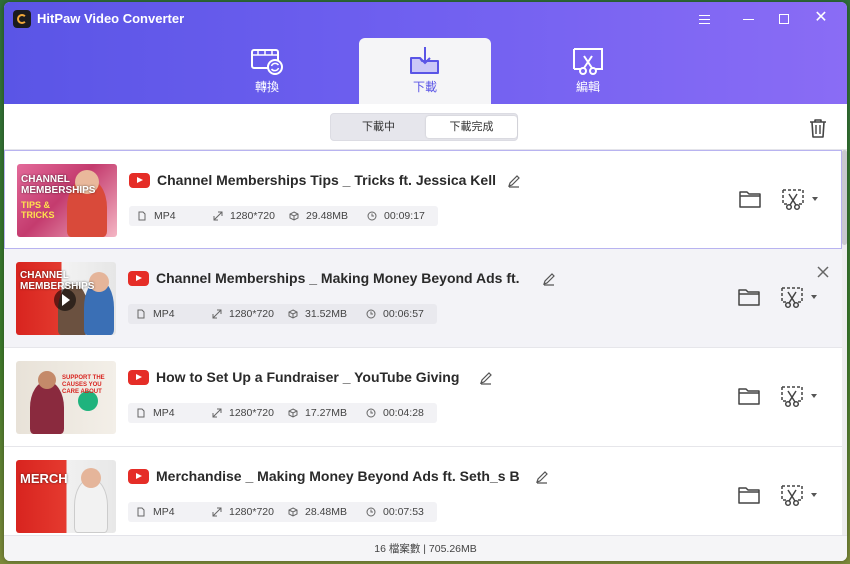 The height and width of the screenshot is (564, 850). I want to click on video-size: 29.48MB, so click(327, 216).